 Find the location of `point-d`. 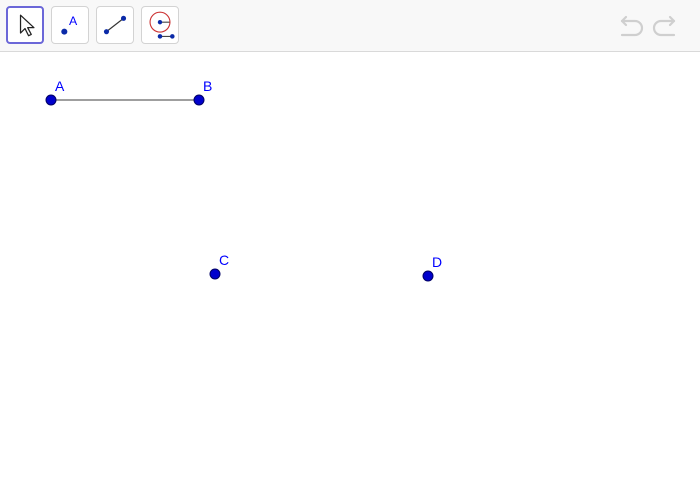

point-d is located at coordinates (428, 276).